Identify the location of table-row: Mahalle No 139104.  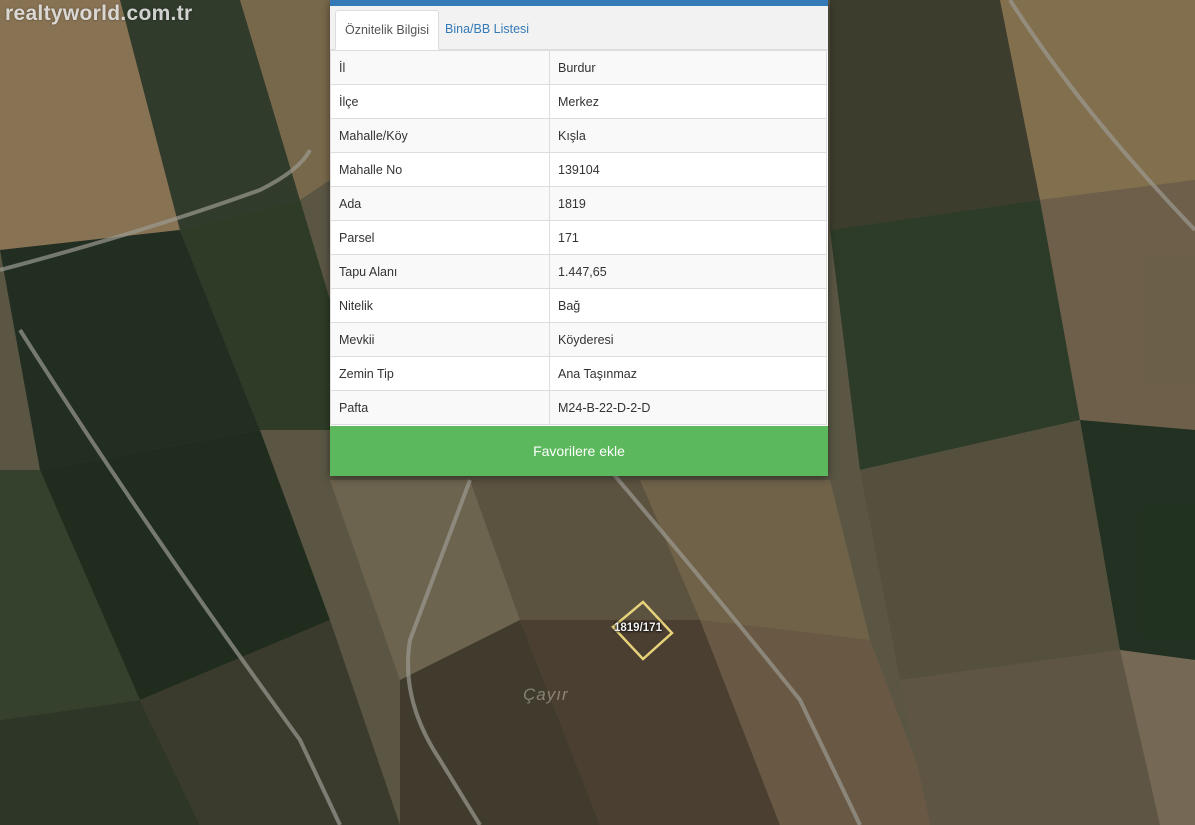
(578, 169).